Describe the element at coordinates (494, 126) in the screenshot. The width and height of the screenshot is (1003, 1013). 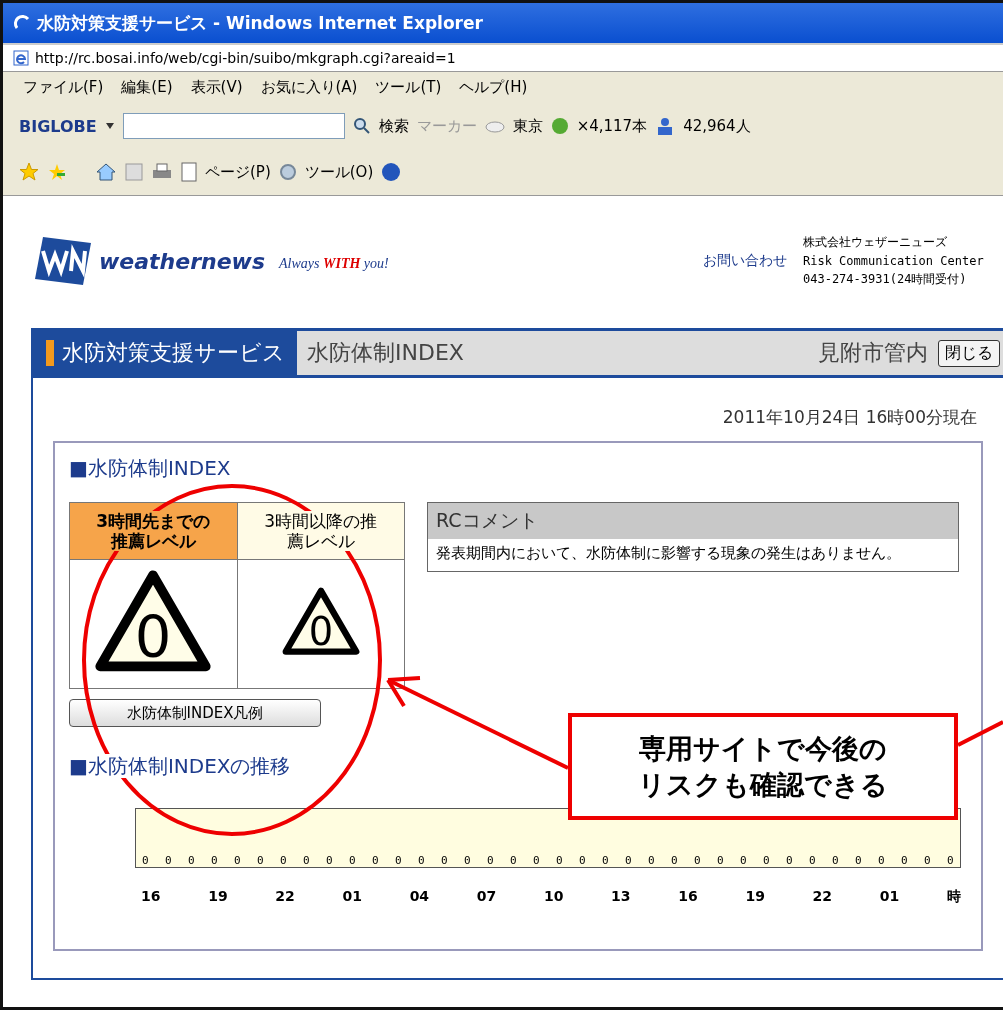
I see `cloud-icon` at that location.